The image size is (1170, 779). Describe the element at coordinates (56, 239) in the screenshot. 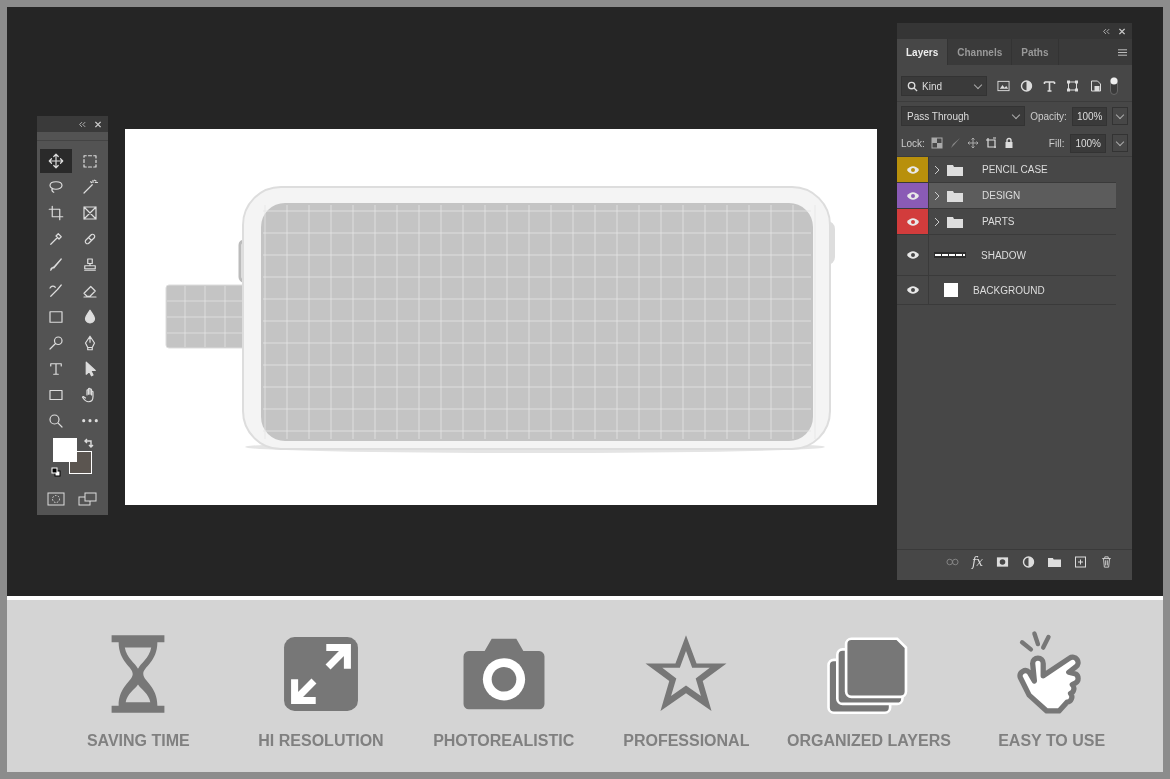

I see `eyedropper-icon` at that location.